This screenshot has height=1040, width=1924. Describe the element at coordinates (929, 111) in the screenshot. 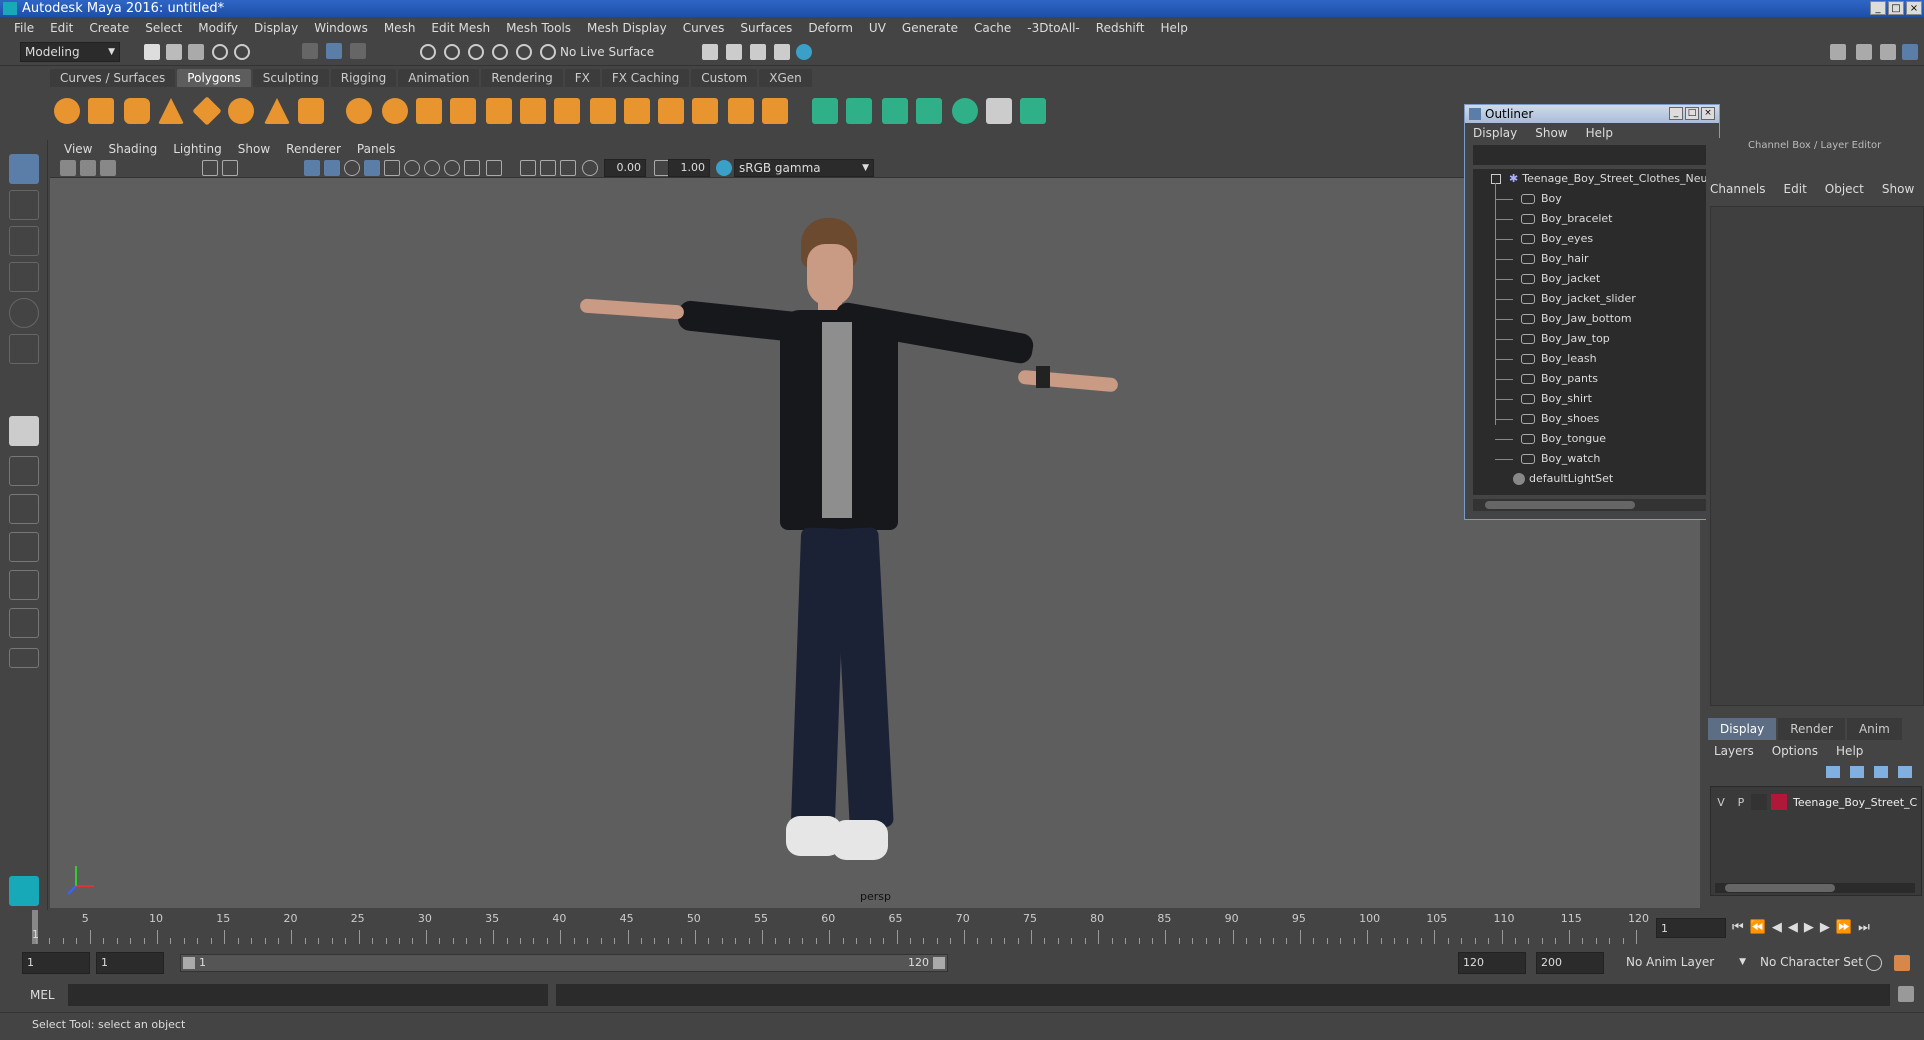

I see `spherical-uv-icon` at that location.